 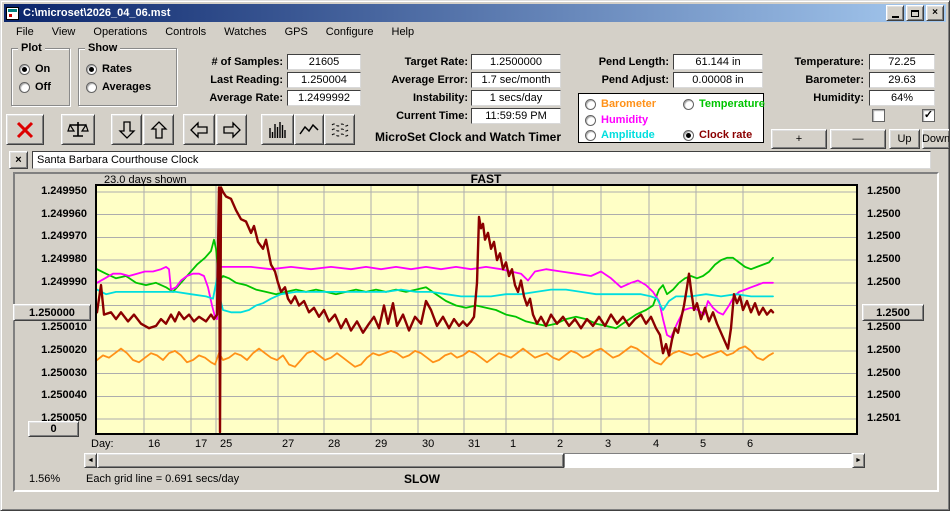 I want to click on scrollbar-thumb, so click(x=330, y=460).